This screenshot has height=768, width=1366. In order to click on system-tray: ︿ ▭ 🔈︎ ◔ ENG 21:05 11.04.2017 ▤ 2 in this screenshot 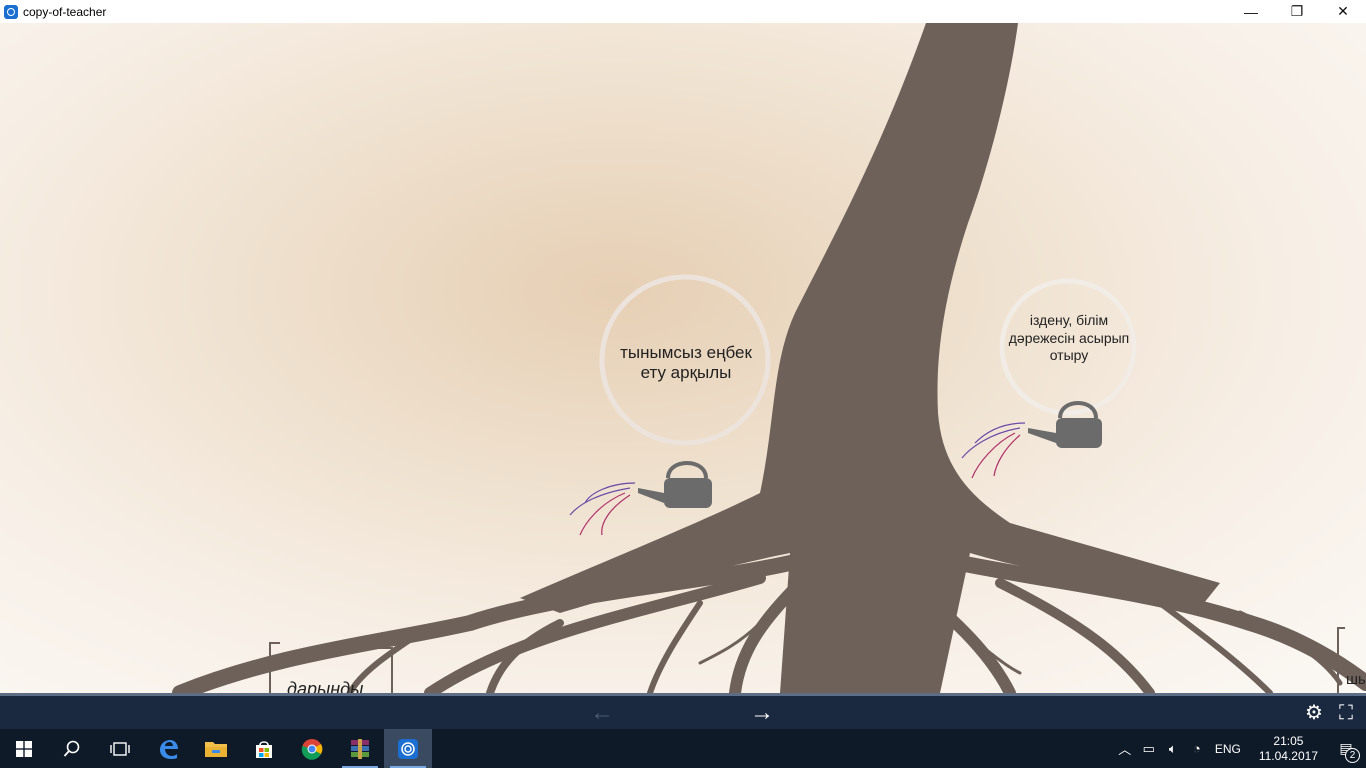, I will do `click(1239, 748)`.